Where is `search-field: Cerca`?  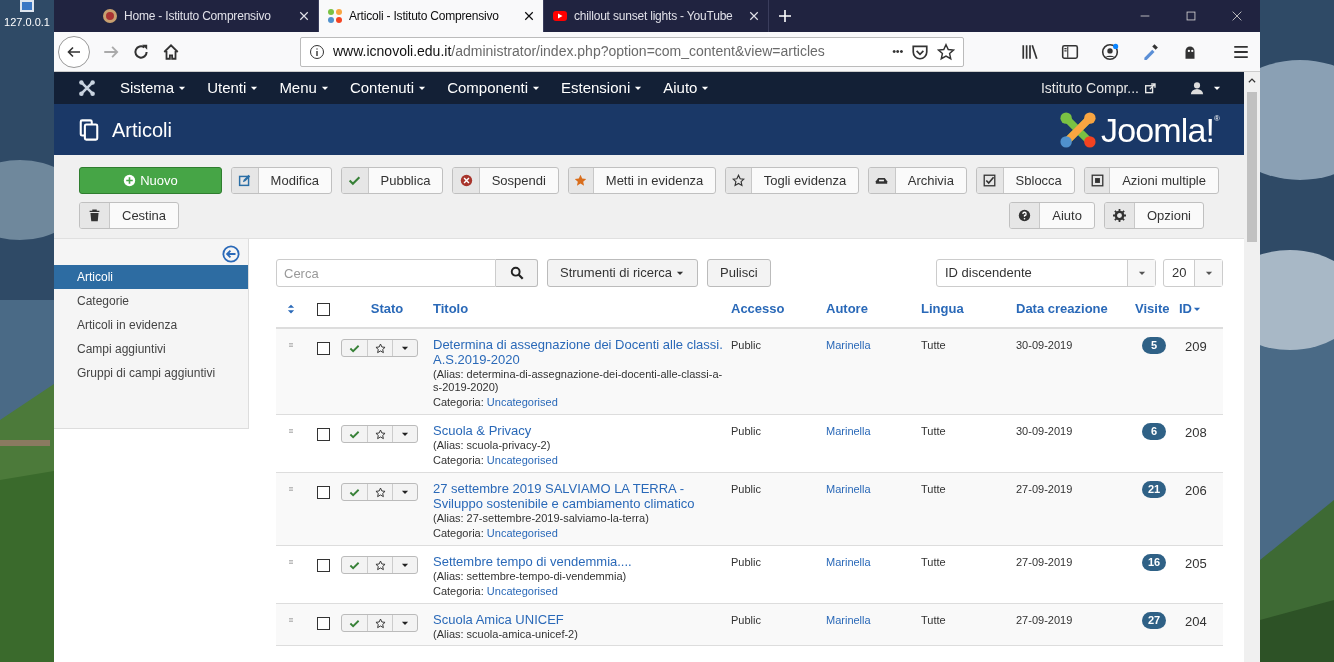 search-field: Cerca is located at coordinates (386, 273).